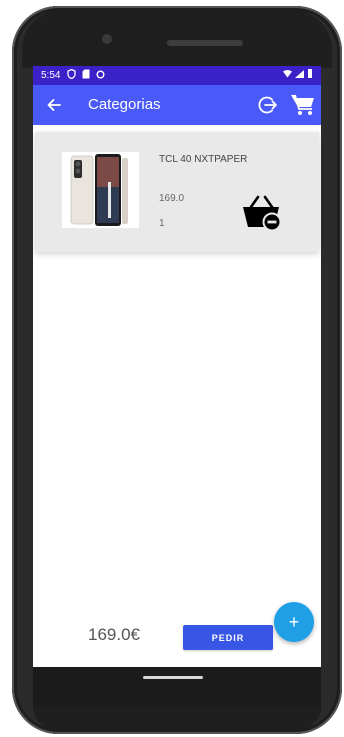  Describe the element at coordinates (71, 74) in the screenshot. I see `shield-icon` at that location.